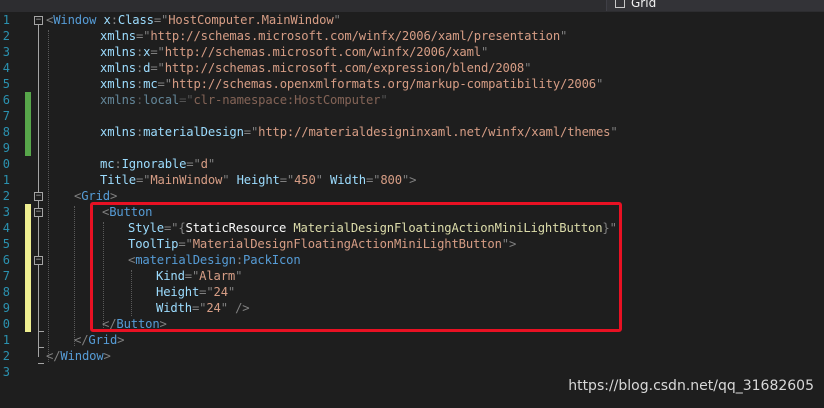  Describe the element at coordinates (38, 260) in the screenshot. I see `fold-toggle-packicon: −` at that location.